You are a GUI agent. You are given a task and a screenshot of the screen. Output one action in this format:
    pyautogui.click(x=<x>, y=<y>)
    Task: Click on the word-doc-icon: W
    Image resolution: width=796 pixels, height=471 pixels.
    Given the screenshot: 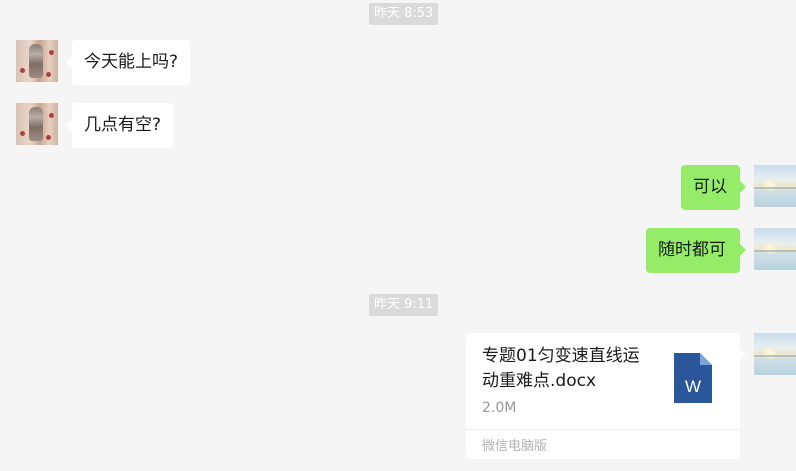 What is the action you would take?
    pyautogui.click(x=693, y=378)
    